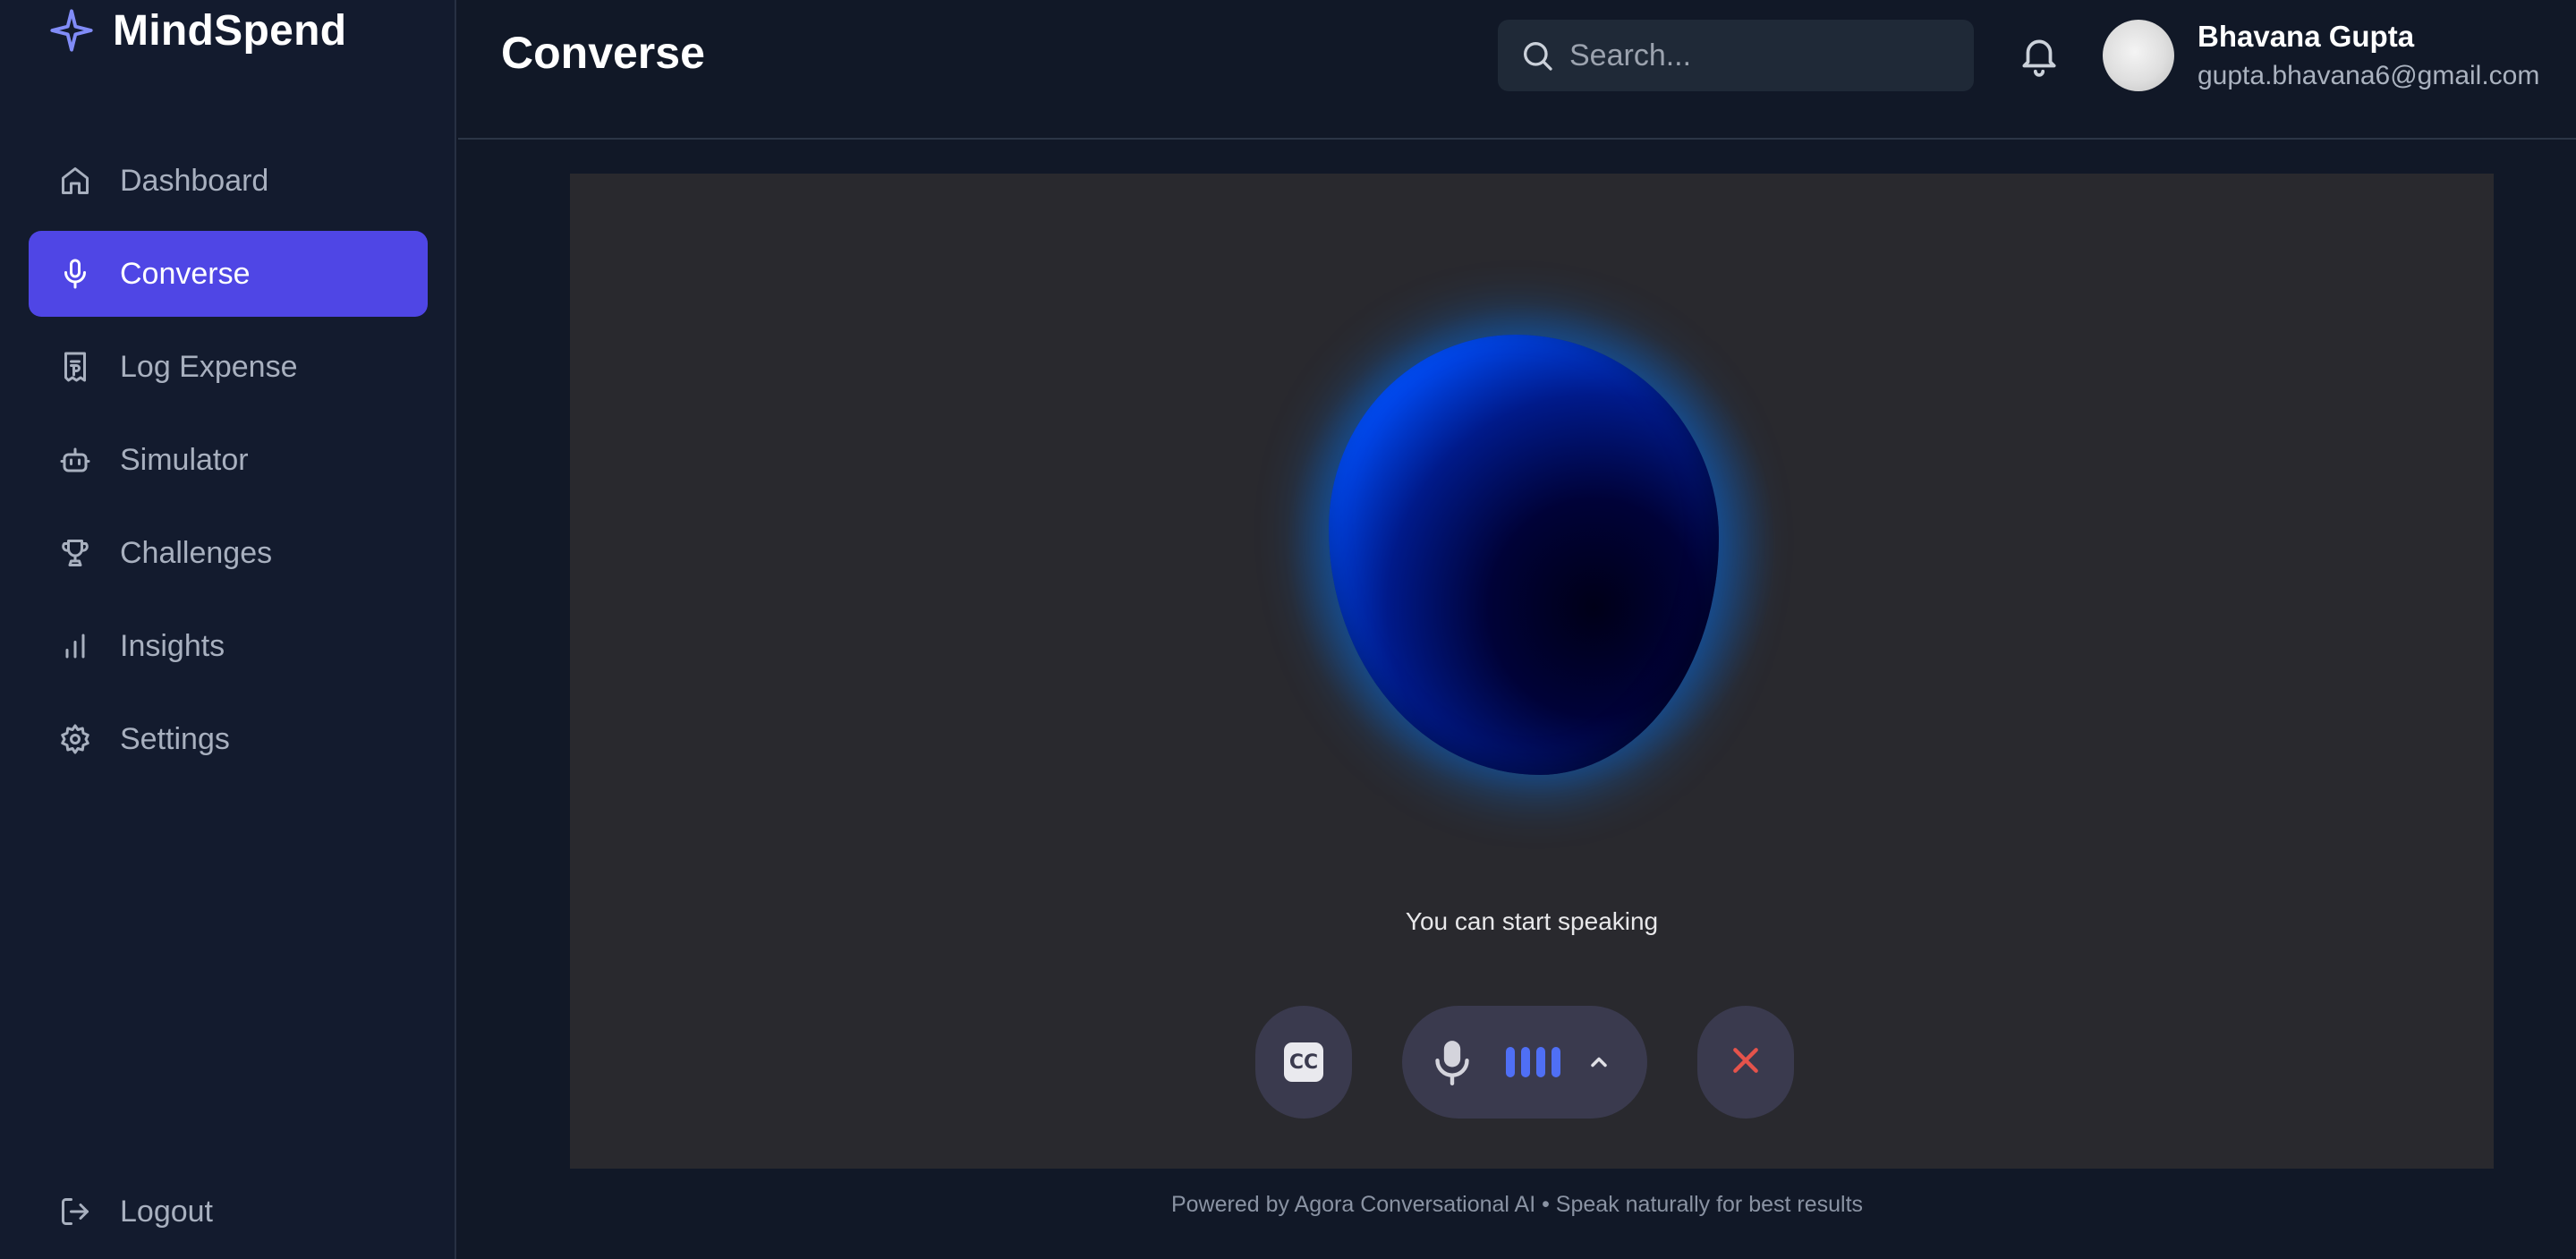 This screenshot has height=1259, width=2576. I want to click on brand: MindSpend, so click(197, 31).